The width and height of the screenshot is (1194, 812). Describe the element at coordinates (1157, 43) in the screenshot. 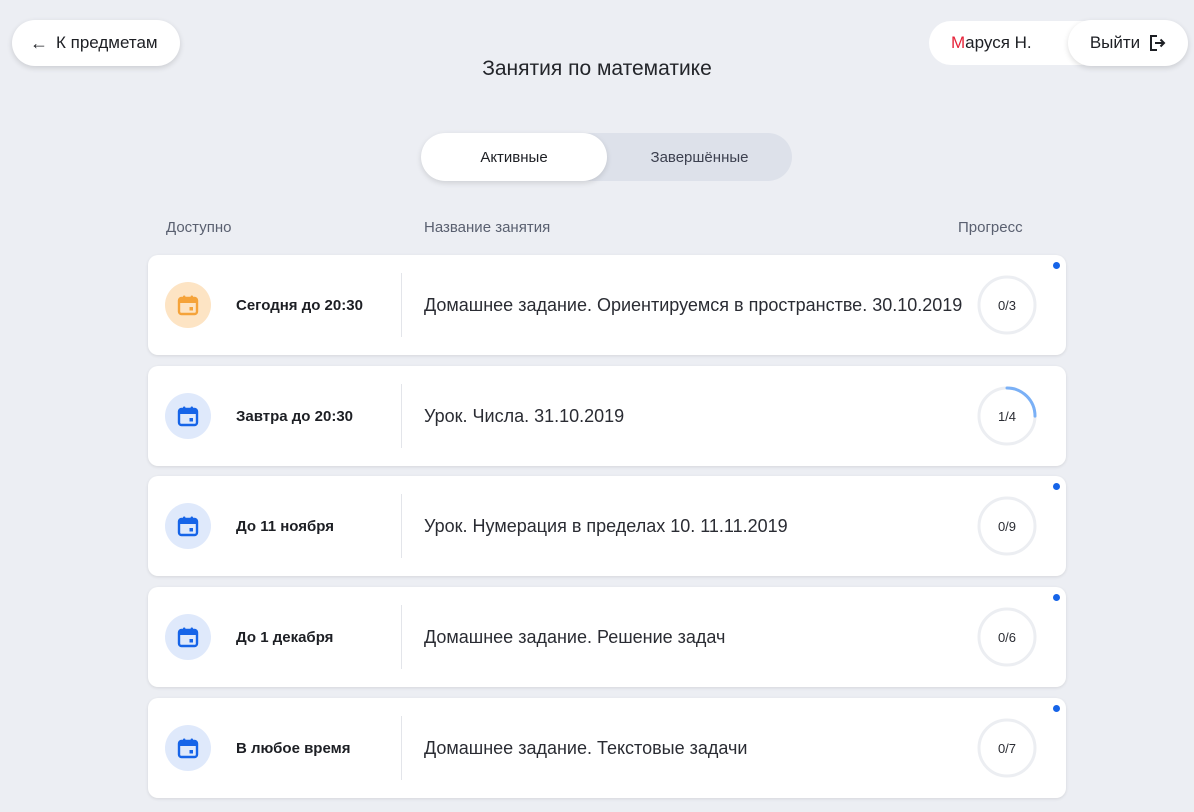

I see `logout-icon` at that location.